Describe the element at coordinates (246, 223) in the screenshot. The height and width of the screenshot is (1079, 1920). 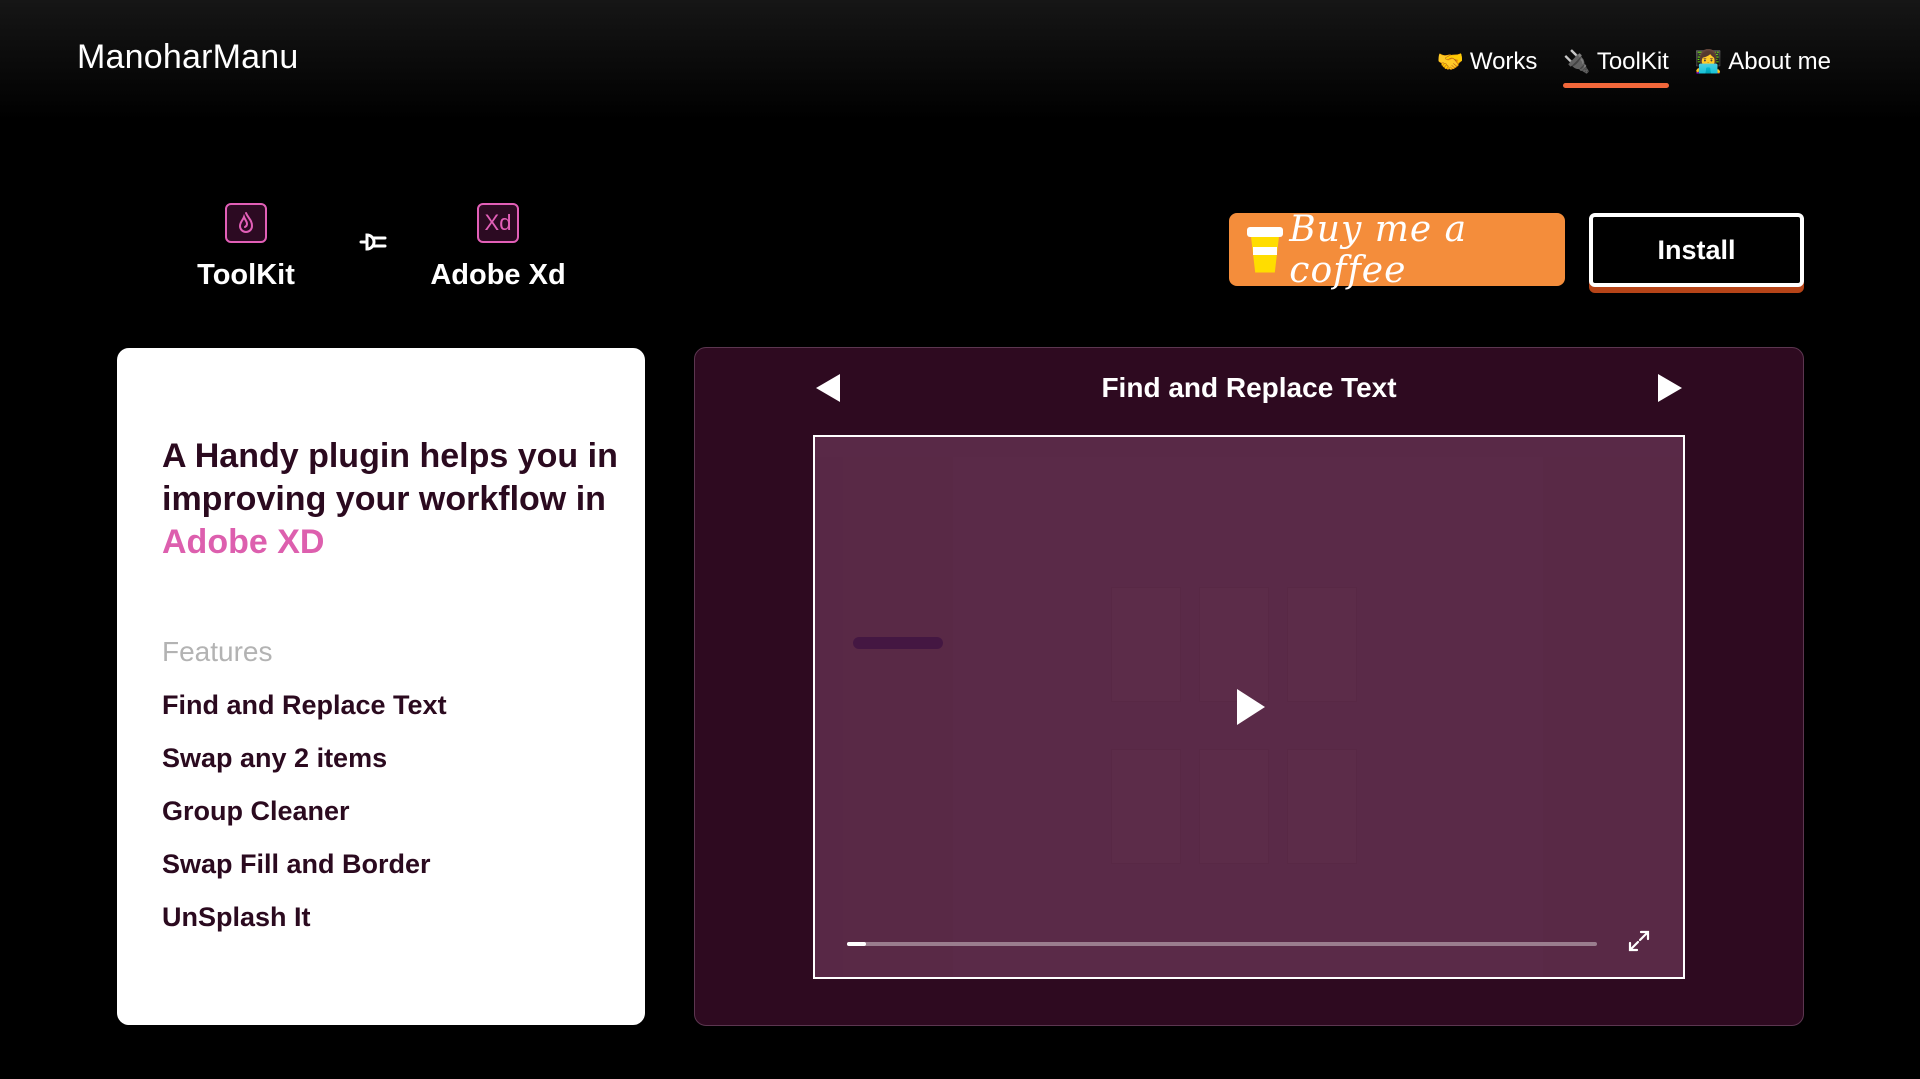
I see `flame-icon` at that location.